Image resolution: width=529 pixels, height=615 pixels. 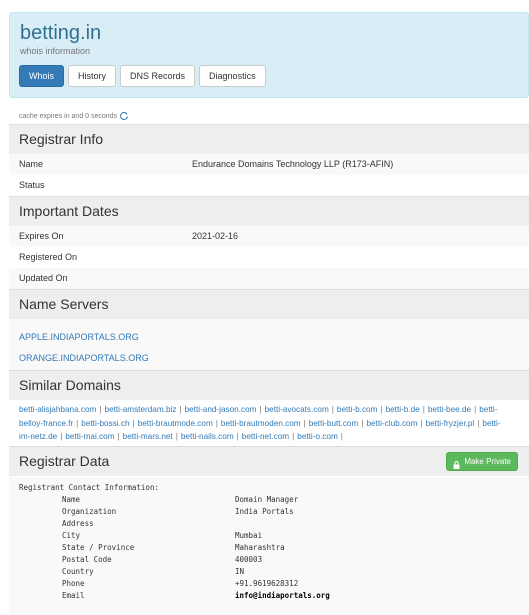 What do you see at coordinates (334, 423) in the screenshot?
I see `similar-domain-link: betti-butt.com` at bounding box center [334, 423].